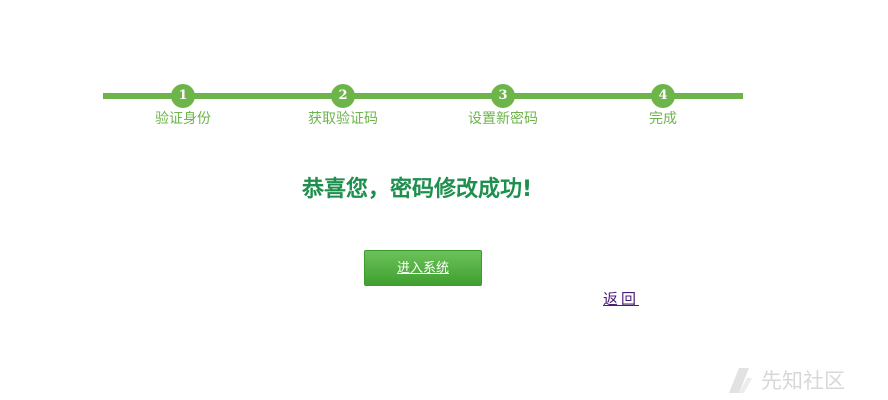 This screenshot has height=400, width=888. I want to click on success-message: 恭喜您，密码修改成功!, so click(417, 189).